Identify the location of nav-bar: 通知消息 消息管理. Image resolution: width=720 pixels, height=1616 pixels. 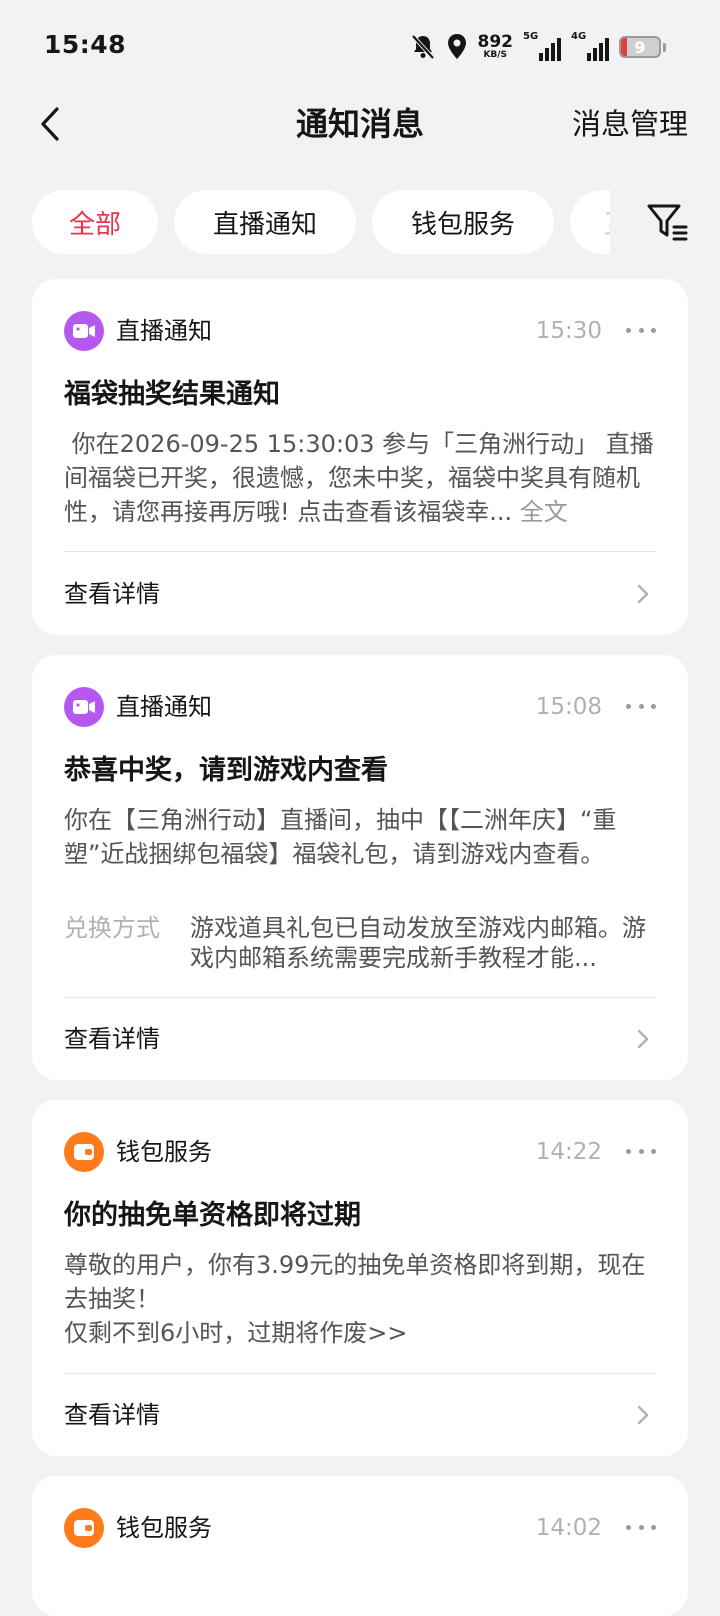
(360, 125).